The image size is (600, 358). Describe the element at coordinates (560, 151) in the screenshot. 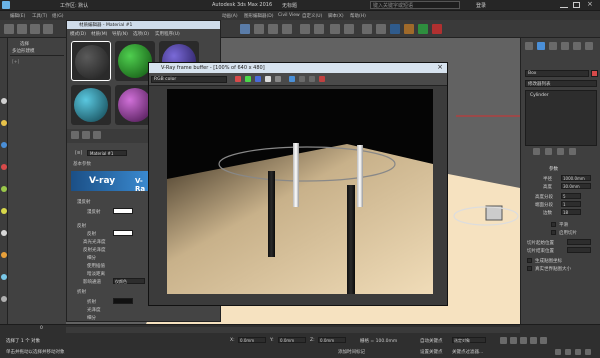

I see `make-unique-icon` at that location.